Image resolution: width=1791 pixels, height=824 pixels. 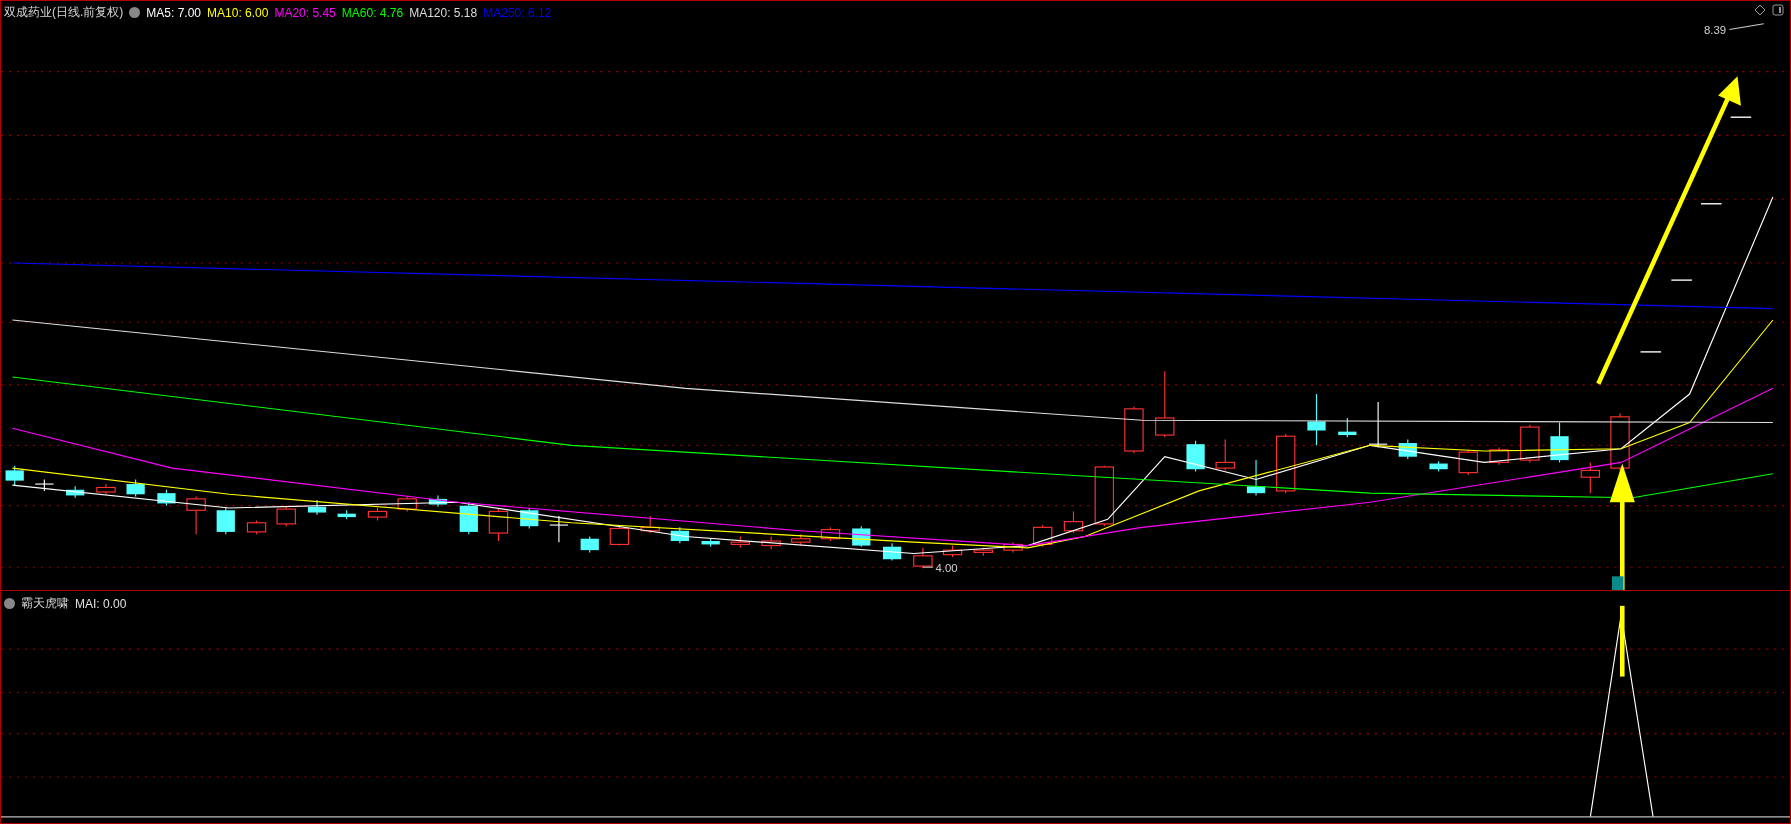 What do you see at coordinates (1760, 10) in the screenshot?
I see `diamond-icon` at bounding box center [1760, 10].